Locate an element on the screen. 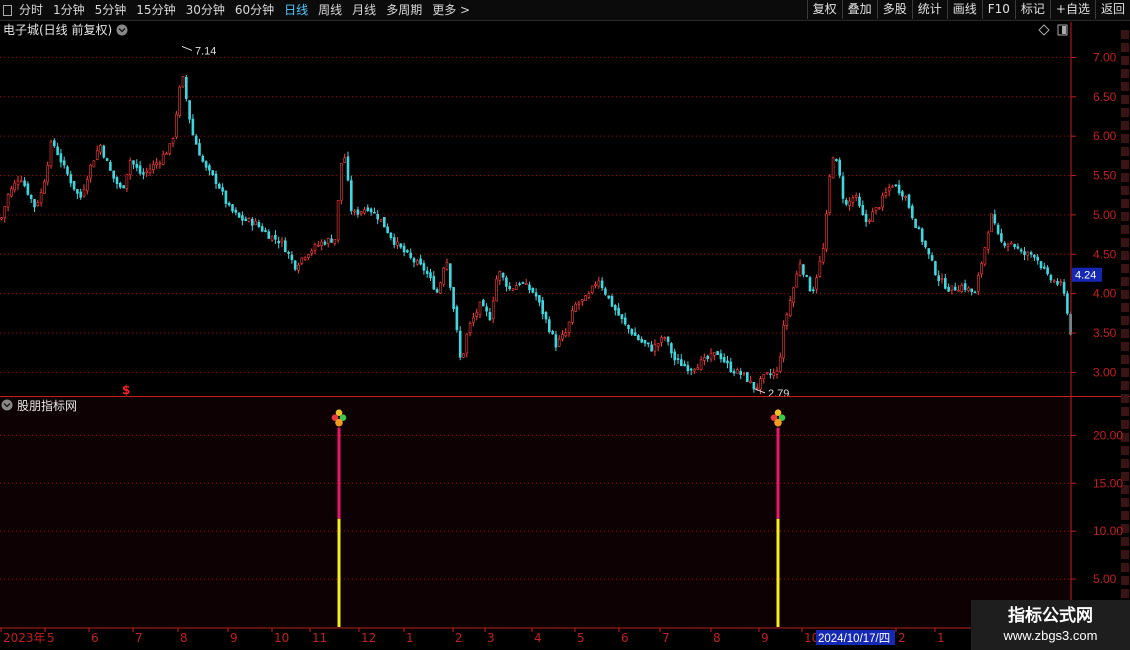 Image resolution: width=1130 pixels, height=650 pixels. period-tab: 周线 is located at coordinates (330, 10).